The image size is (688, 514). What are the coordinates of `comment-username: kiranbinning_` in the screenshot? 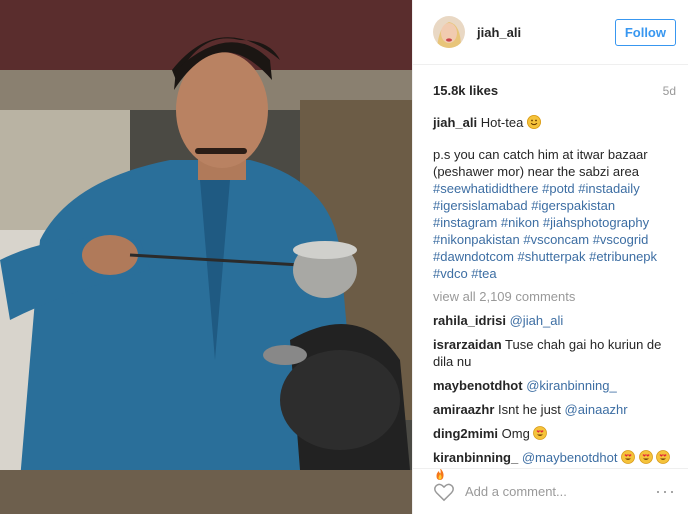 It's located at (475, 457).